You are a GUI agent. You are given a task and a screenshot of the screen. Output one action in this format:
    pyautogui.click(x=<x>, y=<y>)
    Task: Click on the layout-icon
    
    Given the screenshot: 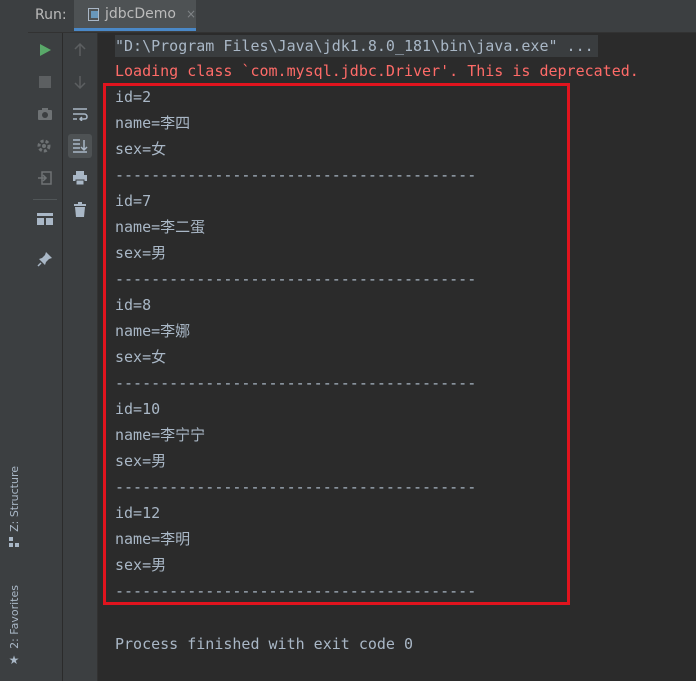 What is the action you would take?
    pyautogui.click(x=45, y=219)
    